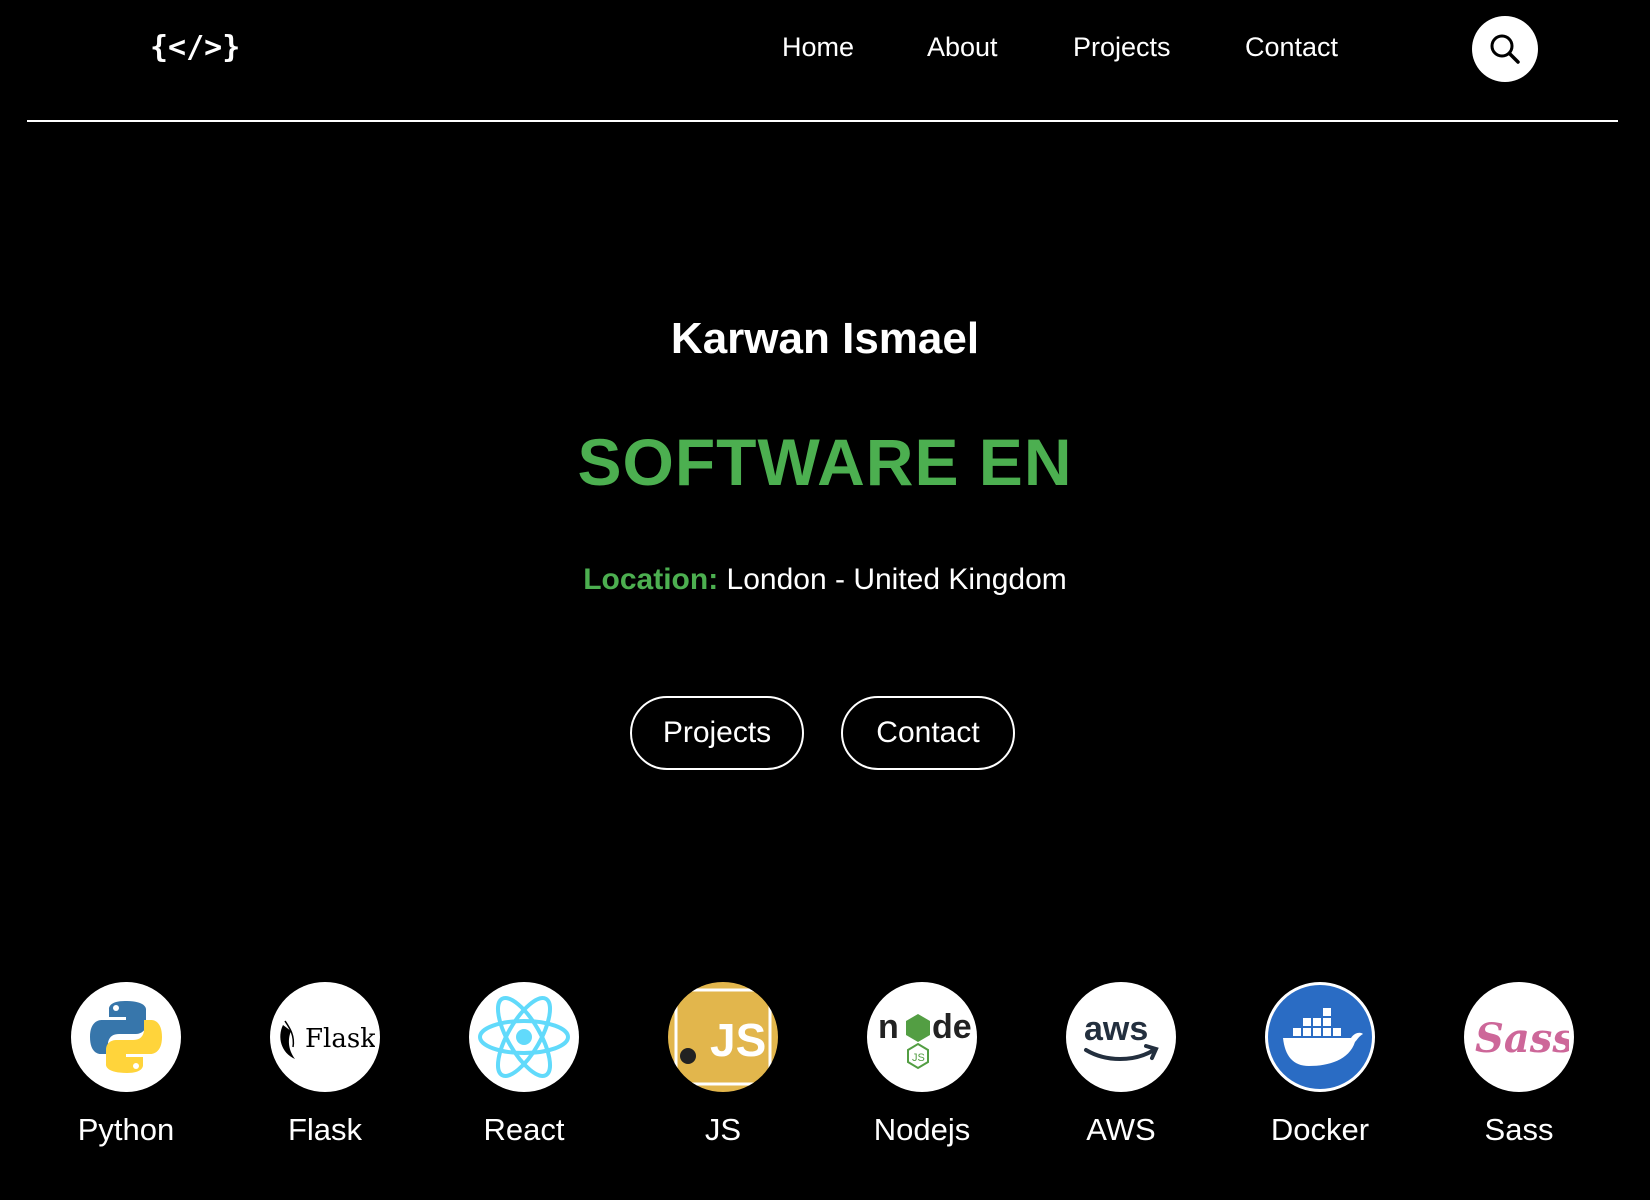 This screenshot has height=1200, width=1650. Describe the element at coordinates (928, 733) in the screenshot. I see `contact-button: Contact` at that location.